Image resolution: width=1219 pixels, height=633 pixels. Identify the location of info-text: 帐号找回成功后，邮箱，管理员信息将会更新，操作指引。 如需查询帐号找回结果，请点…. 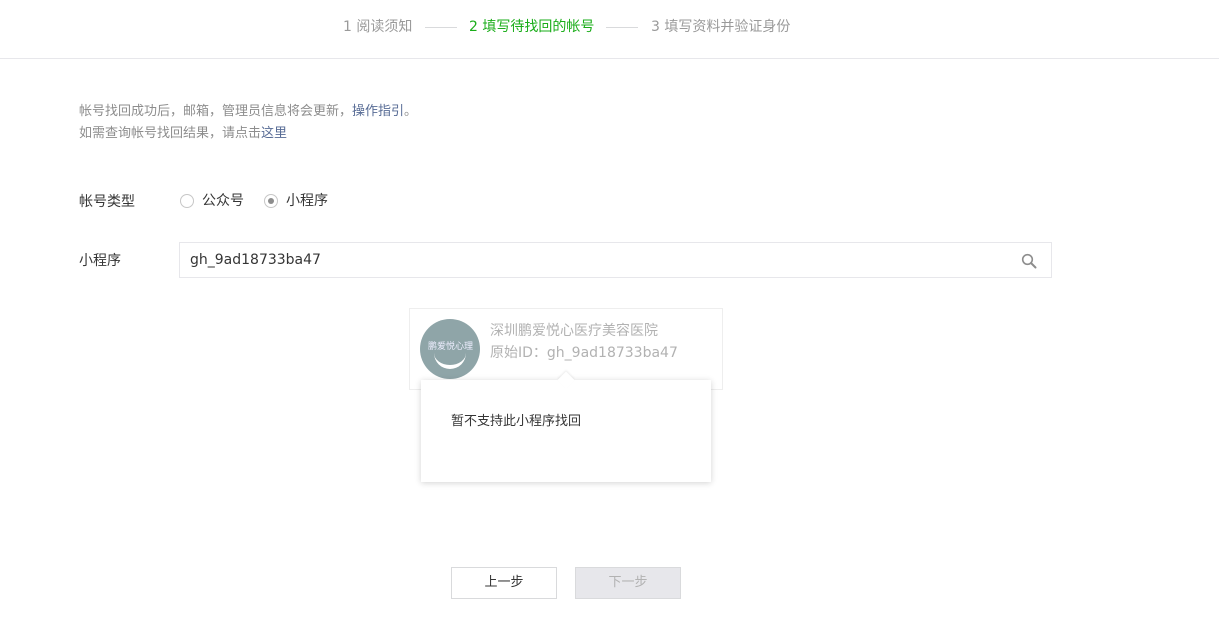
(248, 123).